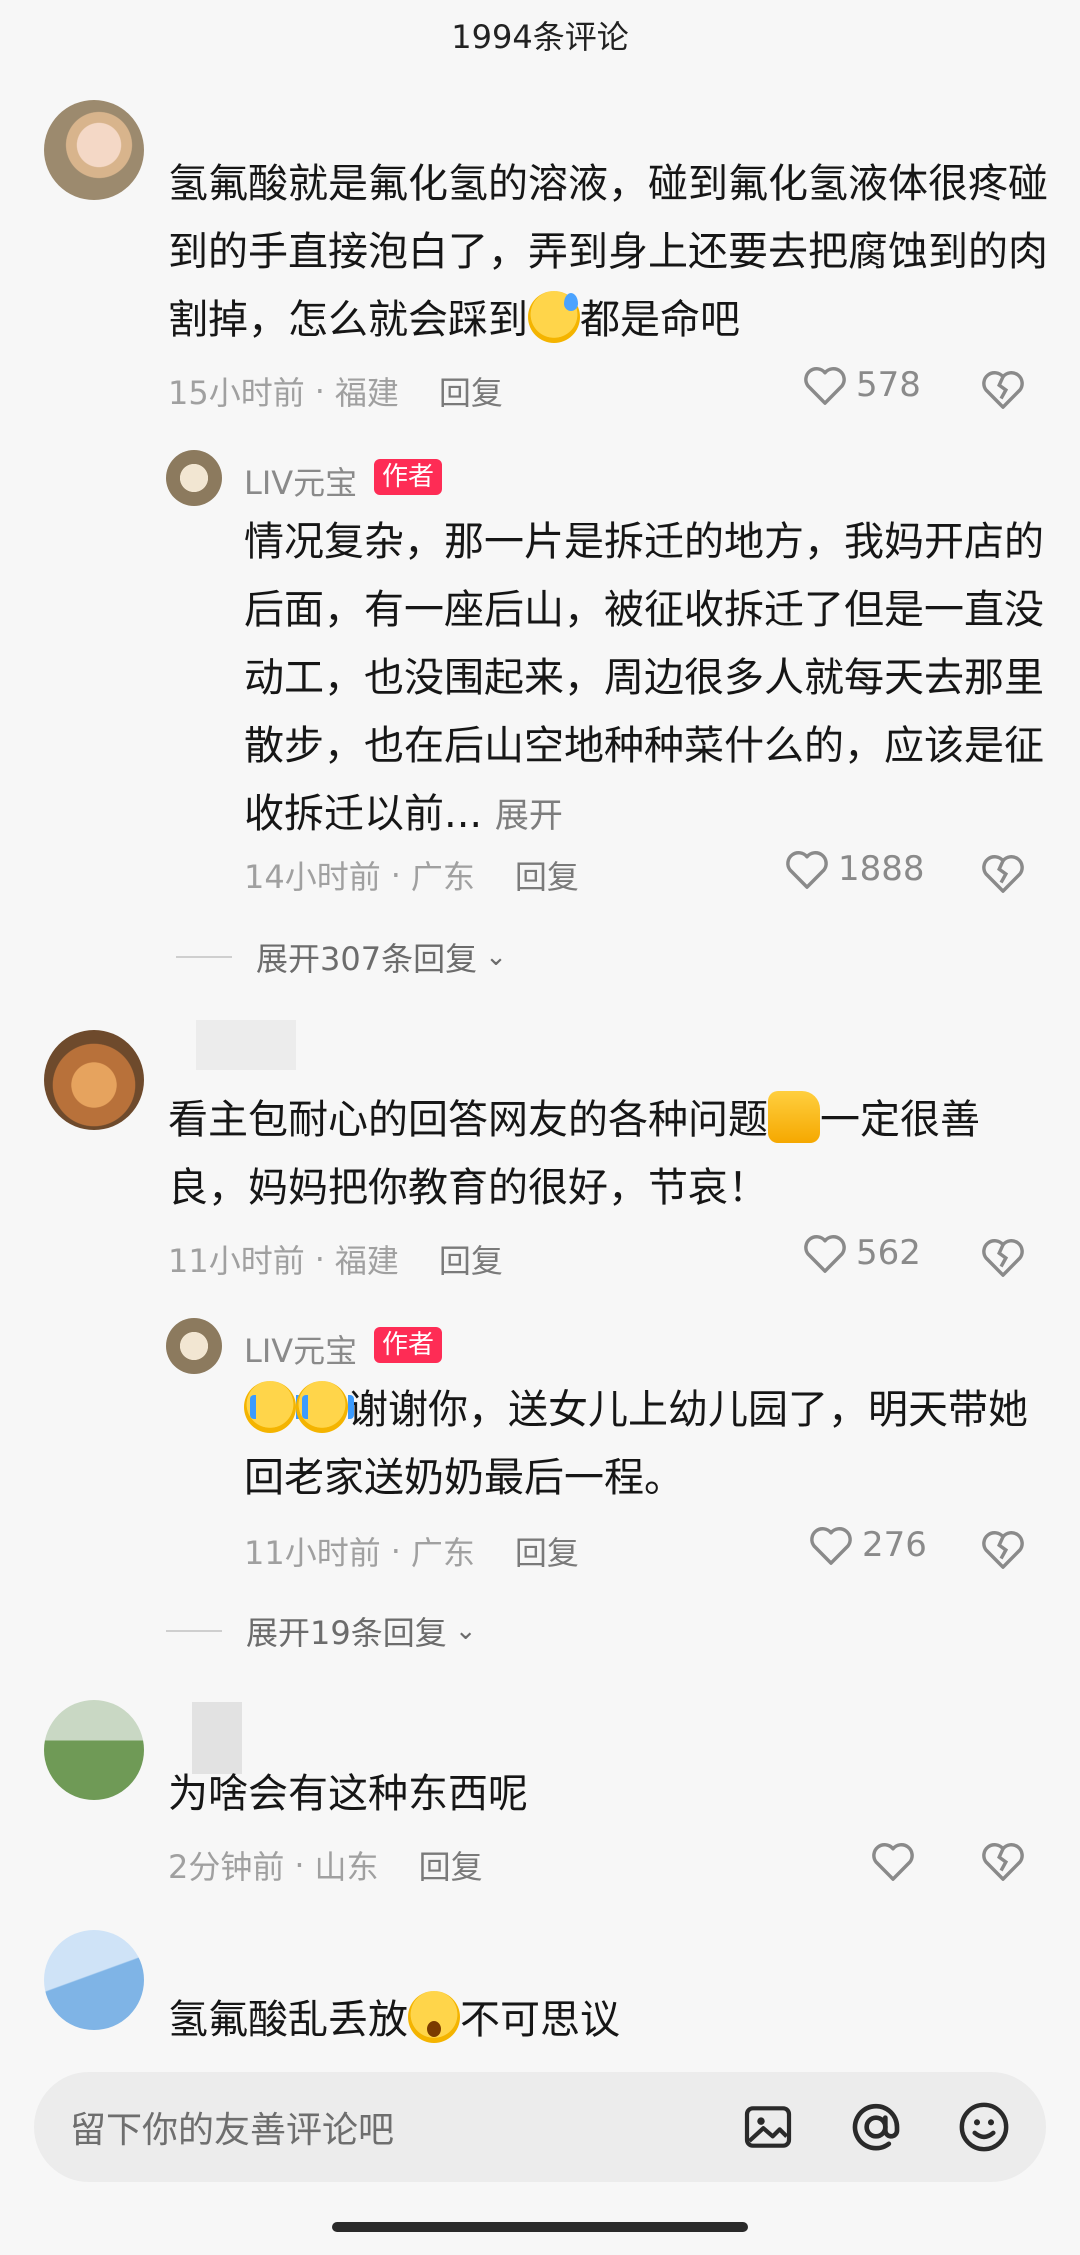 This screenshot has height=2255, width=1080. I want to click on like-button: 562, so click(861, 1253).